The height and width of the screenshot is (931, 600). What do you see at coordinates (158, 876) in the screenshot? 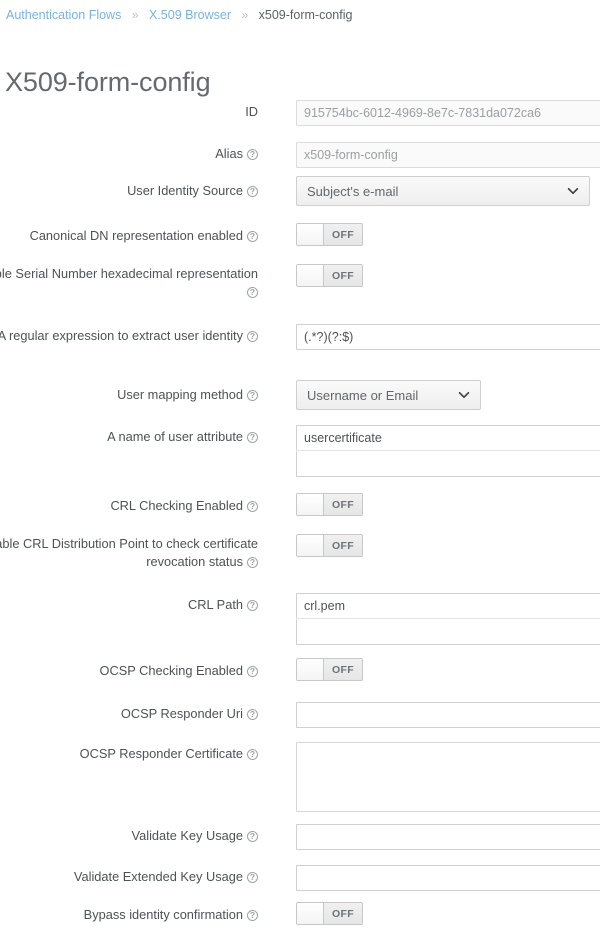
I see `label-text: Validate Extended Key Usage` at bounding box center [158, 876].